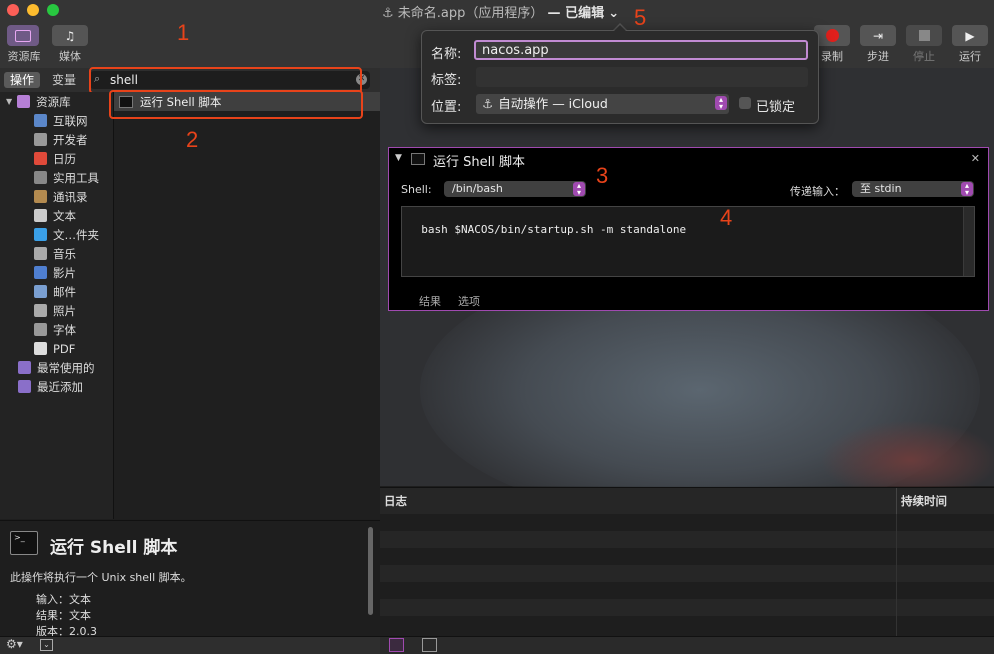 The height and width of the screenshot is (654, 994). I want to click on sidebar-item: 最近添加, so click(65, 386).